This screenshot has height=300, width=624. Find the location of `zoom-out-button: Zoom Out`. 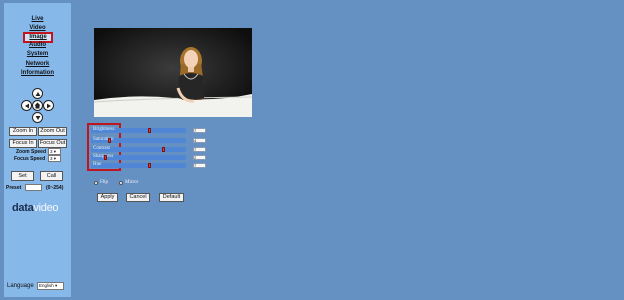

zoom-out-button: Zoom Out is located at coordinates (52, 131).